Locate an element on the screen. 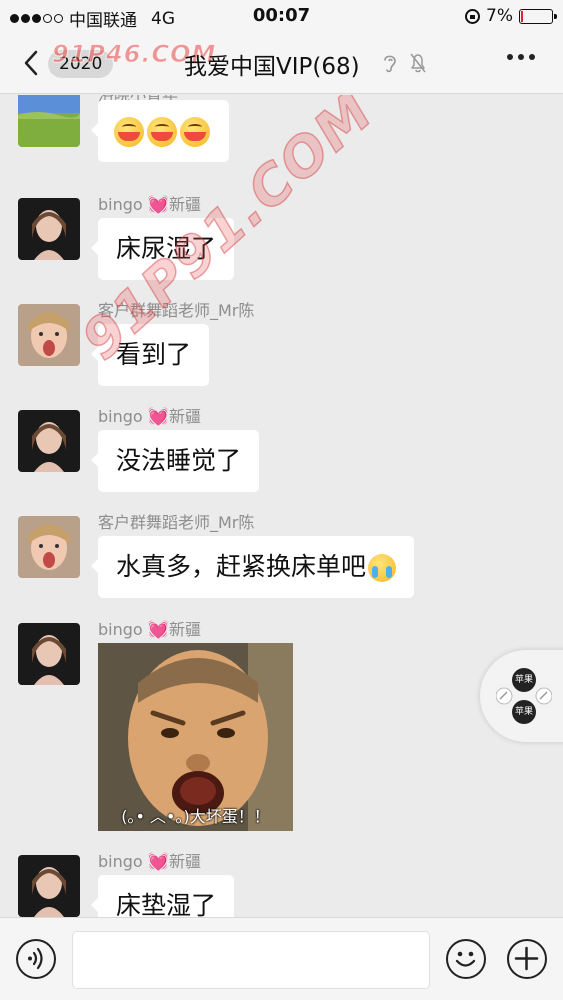  status-right: 7% is located at coordinates (511, 16).